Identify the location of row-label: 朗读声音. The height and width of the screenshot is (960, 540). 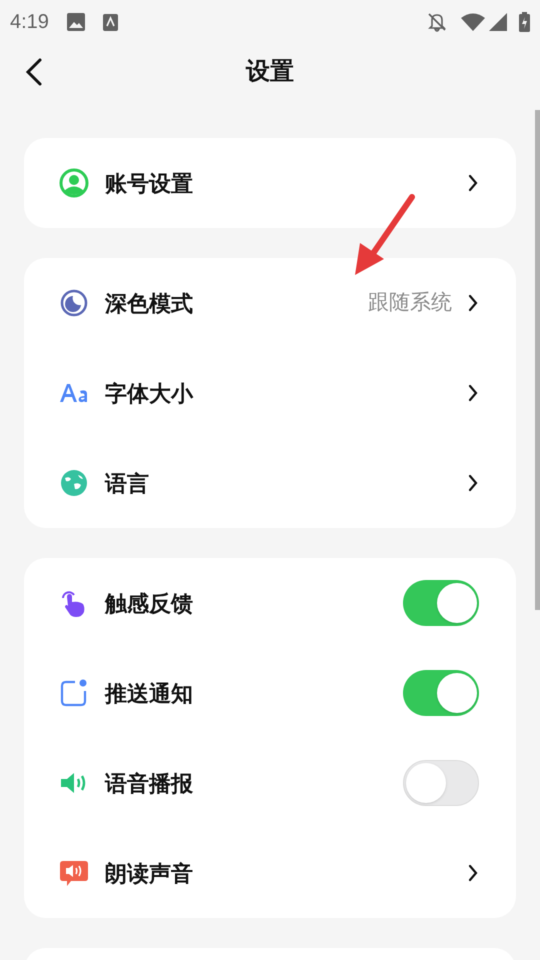
(149, 874).